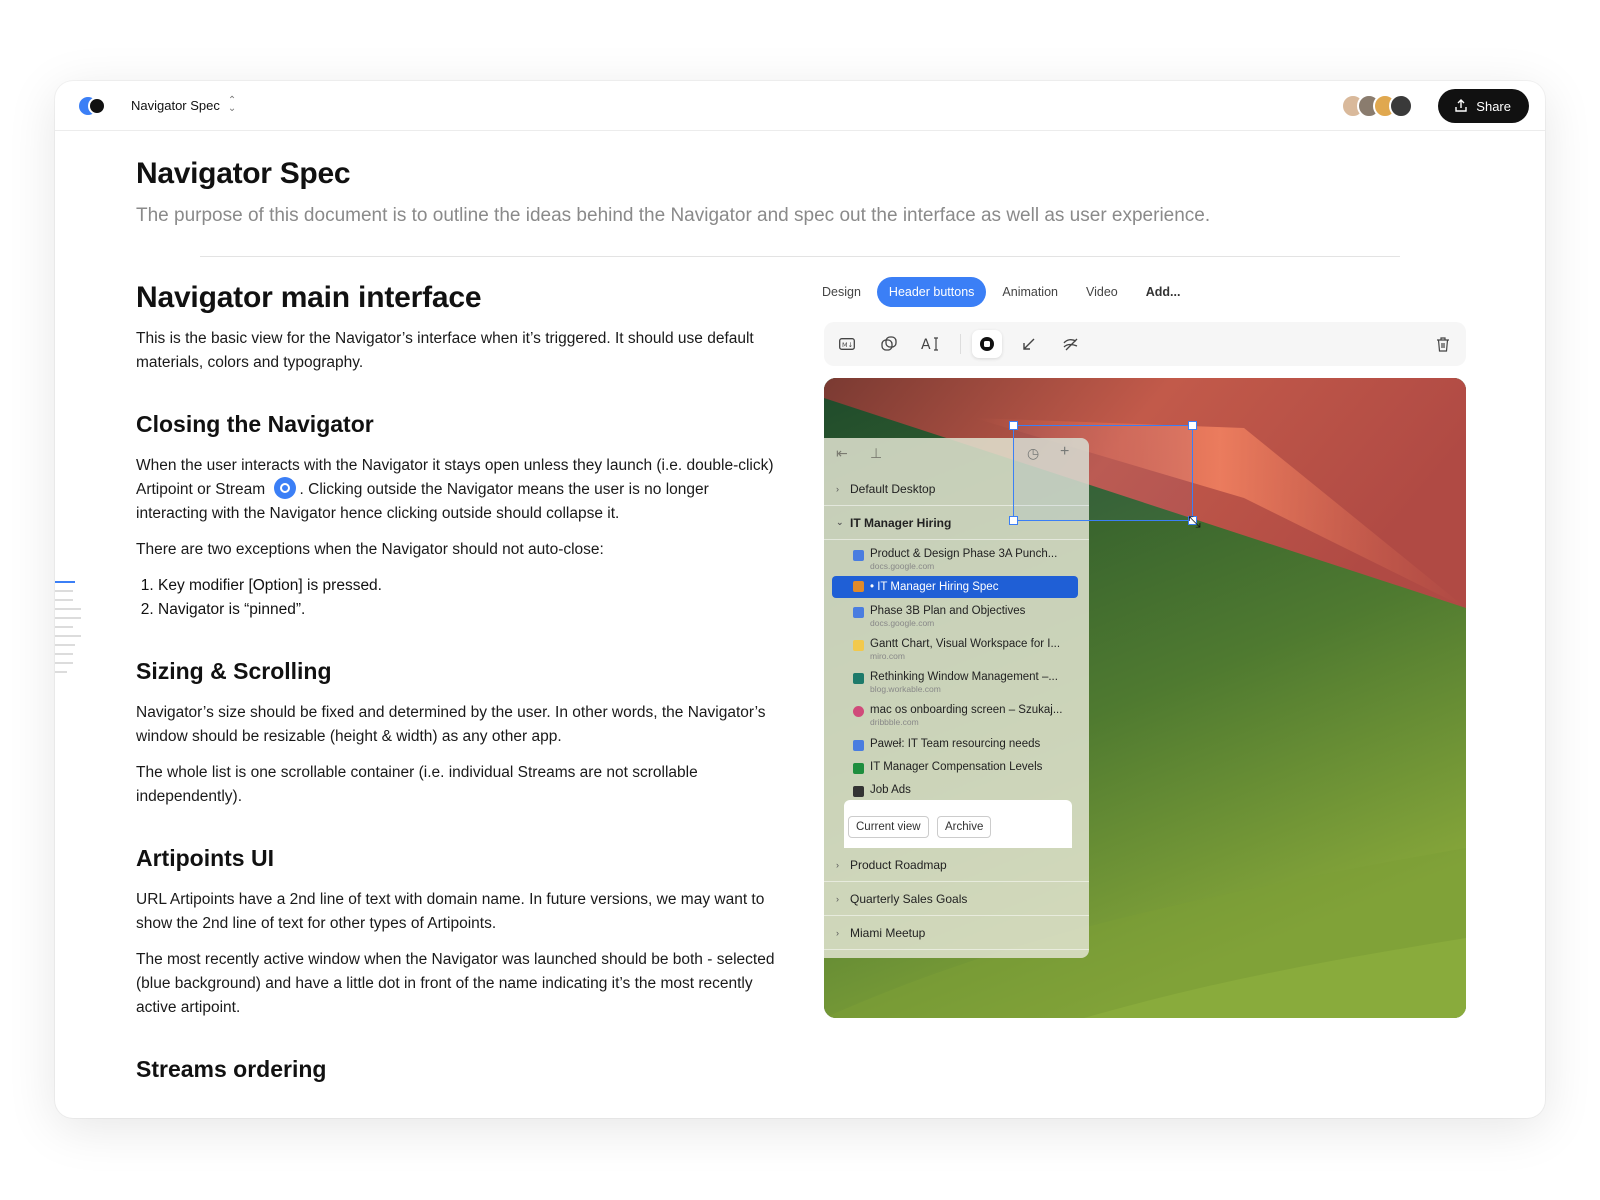 Image resolution: width=1600 pixels, height=1200 pixels. I want to click on item-domain: dribbble.com, so click(894, 722).